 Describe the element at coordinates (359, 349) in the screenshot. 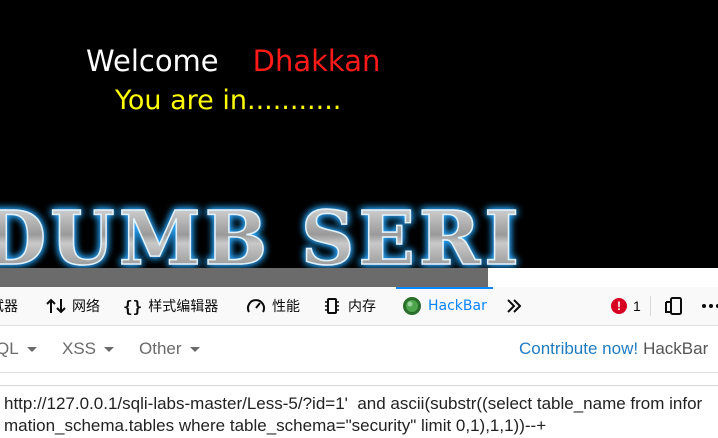

I see `hackbar-menu: QL XSS Other Contribute now! HackBar` at that location.